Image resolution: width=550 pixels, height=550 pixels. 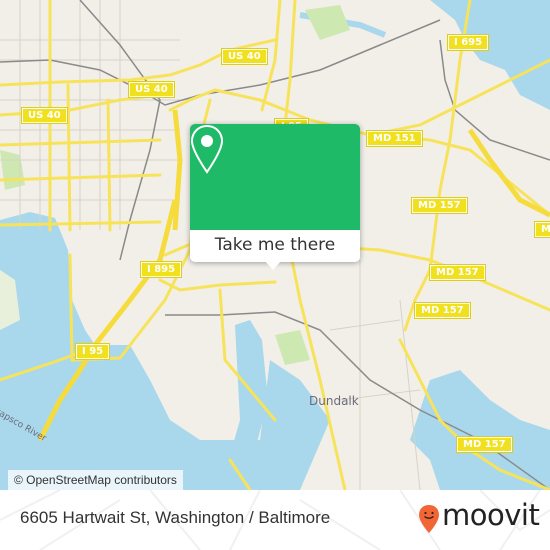 I want to click on map-attribution: © OpenStreetMap contributors, so click(x=95, y=480).